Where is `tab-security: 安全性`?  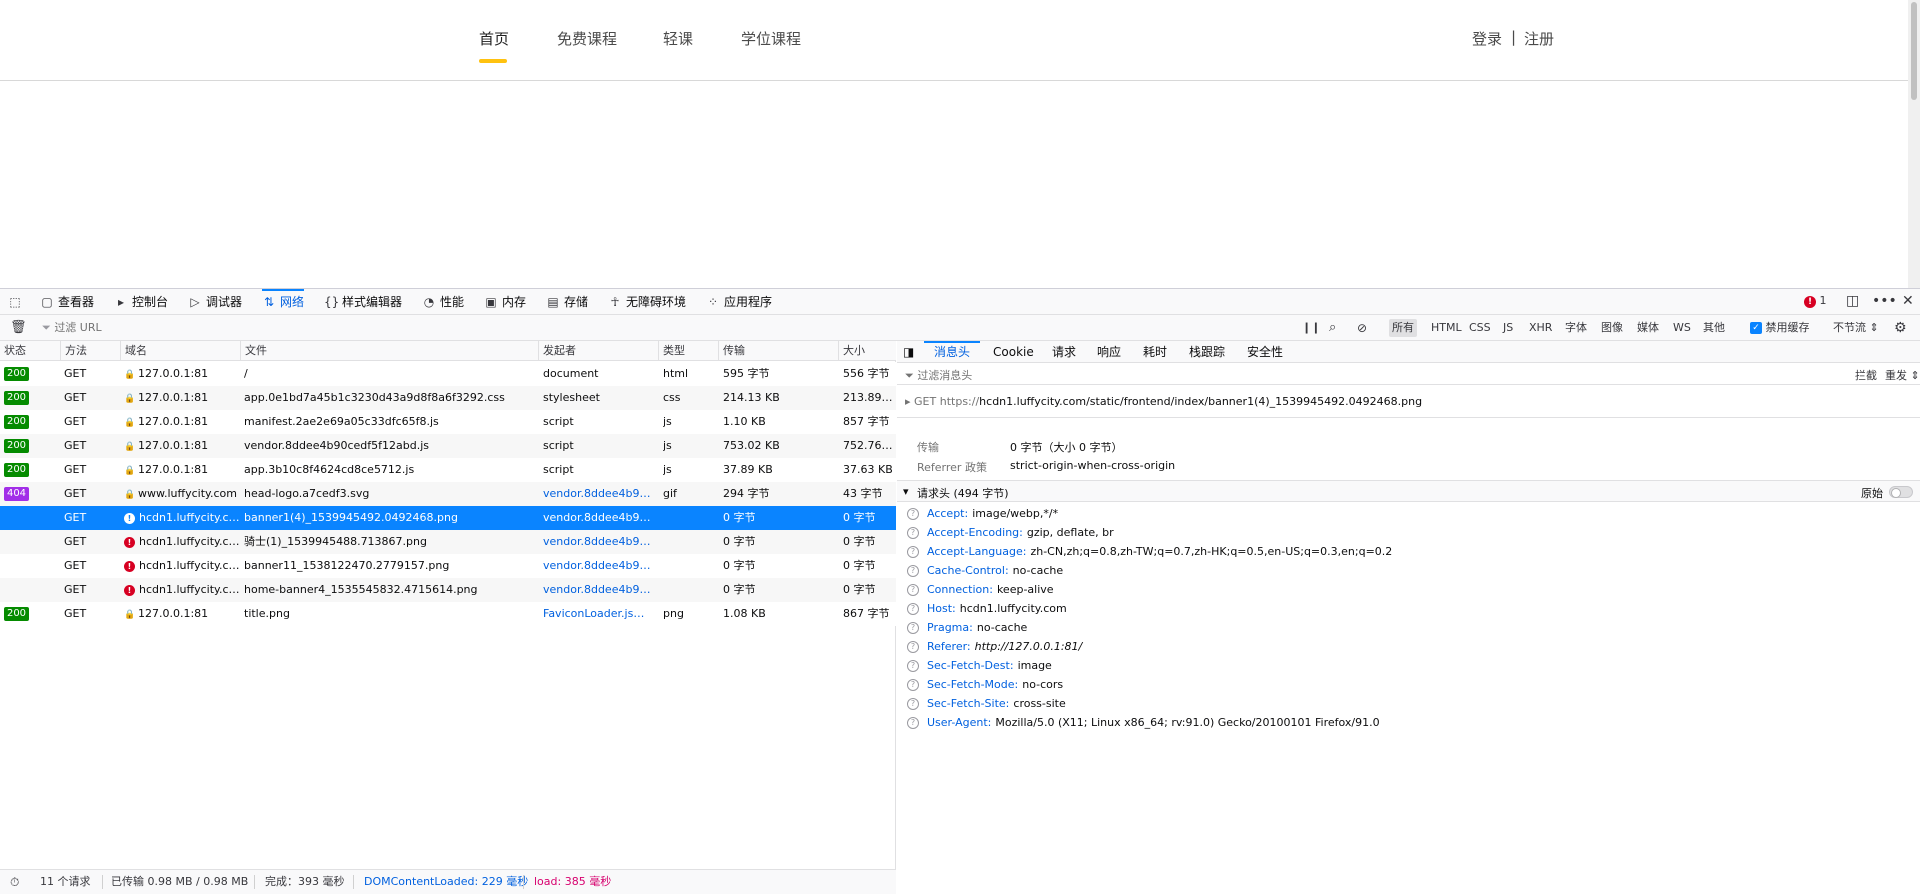
tab-security: 安全性 is located at coordinates (1265, 352).